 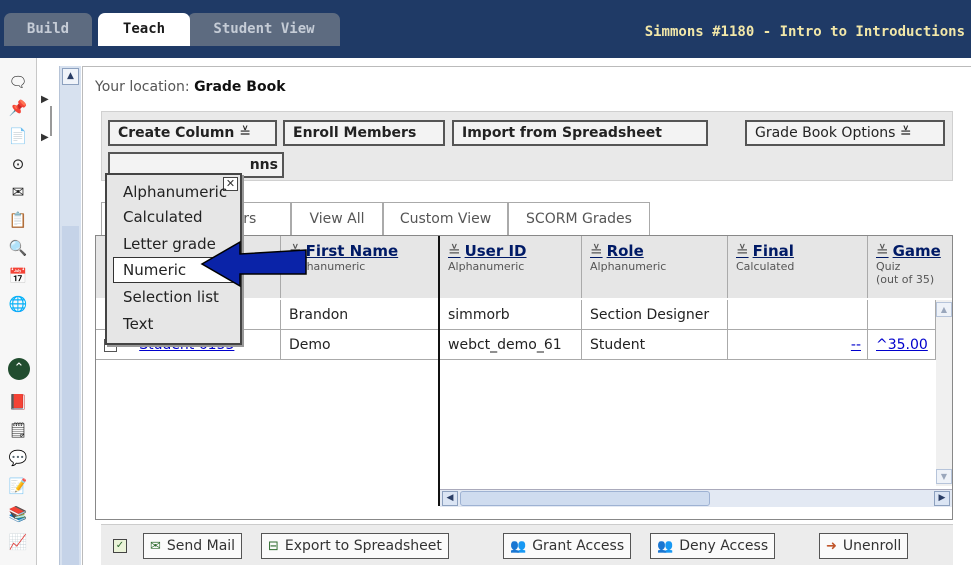 I want to click on table-cell: ^35.00, so click(x=902, y=345).